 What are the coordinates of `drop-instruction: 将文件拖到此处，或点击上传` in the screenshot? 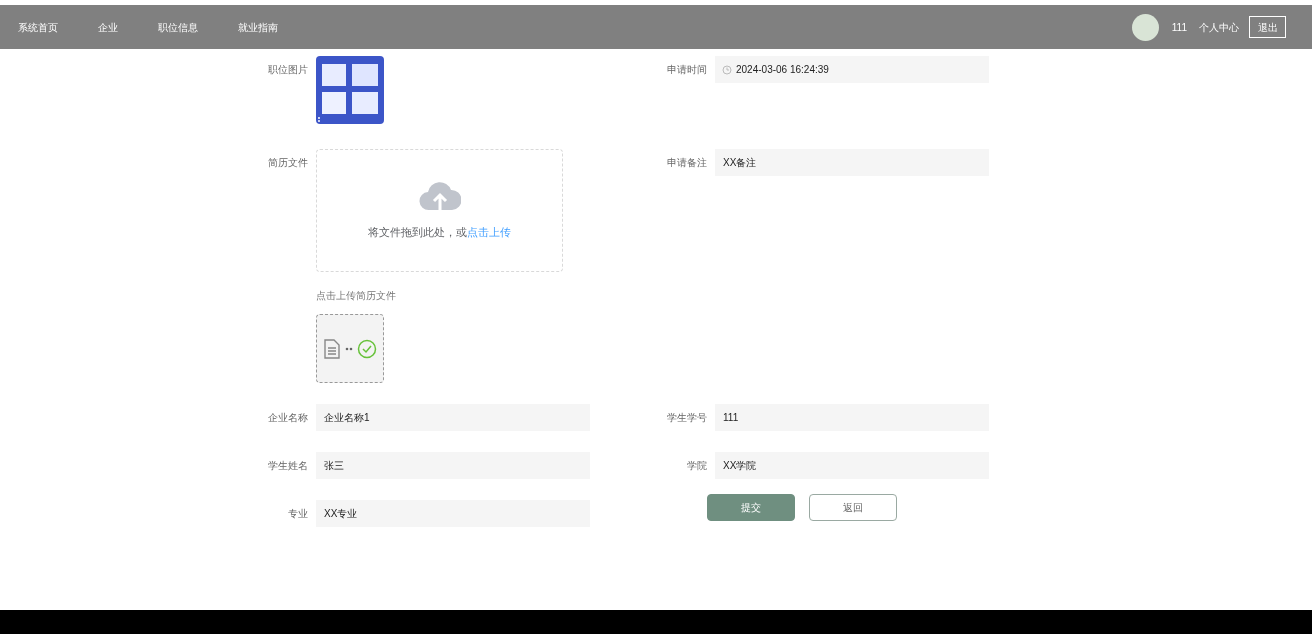 It's located at (439, 233).